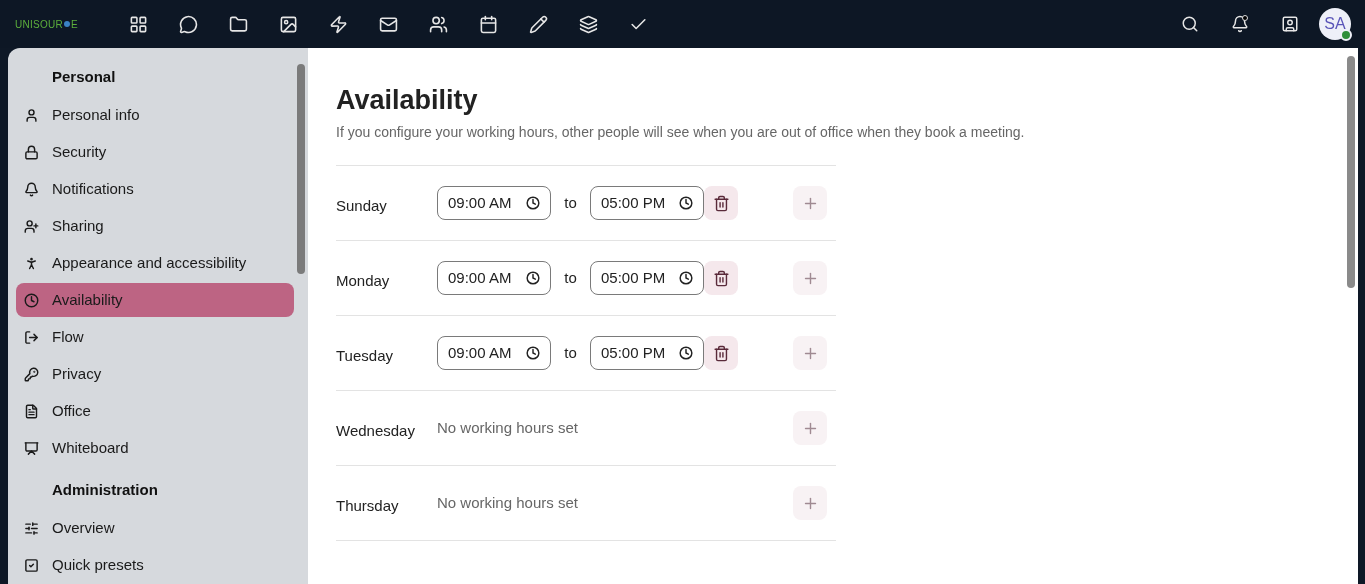  Describe the element at coordinates (155, 152) in the screenshot. I see `sidebar-item: Security` at that location.